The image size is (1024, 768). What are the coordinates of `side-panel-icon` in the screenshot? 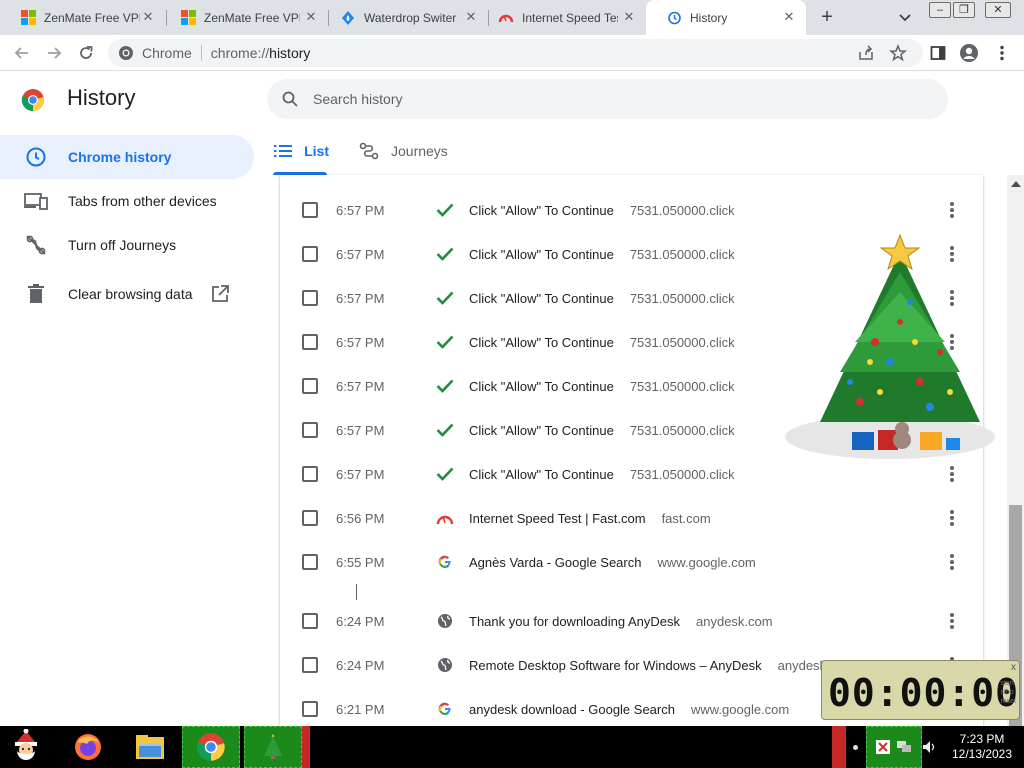 It's located at (938, 53).